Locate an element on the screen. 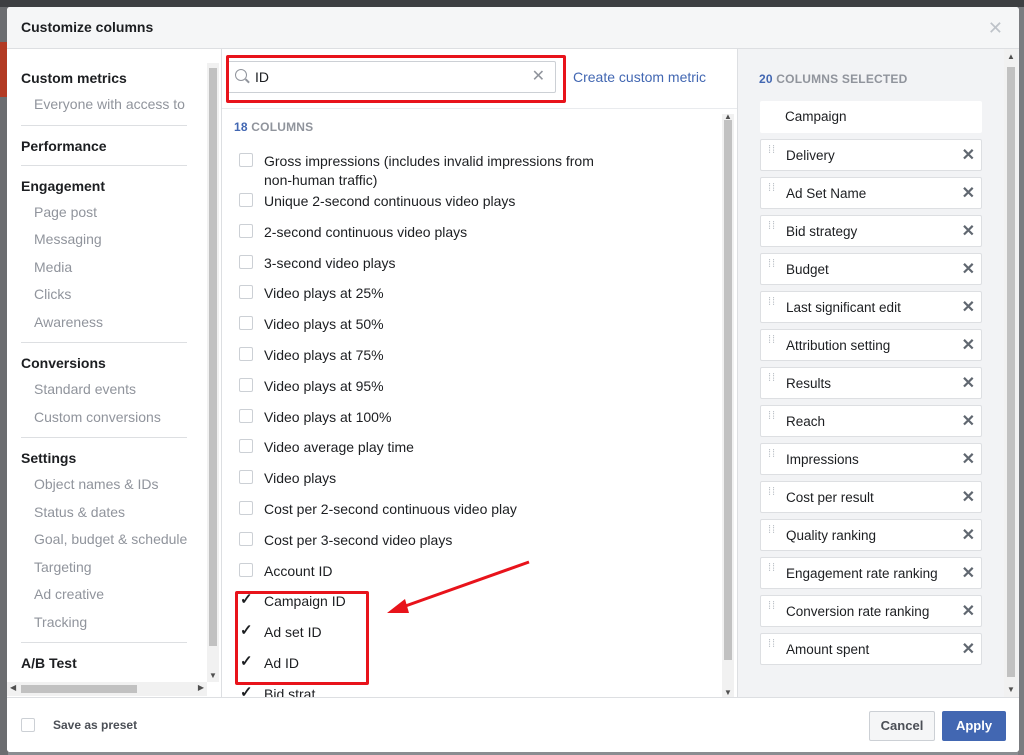 This screenshot has width=1024, height=755. nav-heading: Engagement is located at coordinates (104, 186).